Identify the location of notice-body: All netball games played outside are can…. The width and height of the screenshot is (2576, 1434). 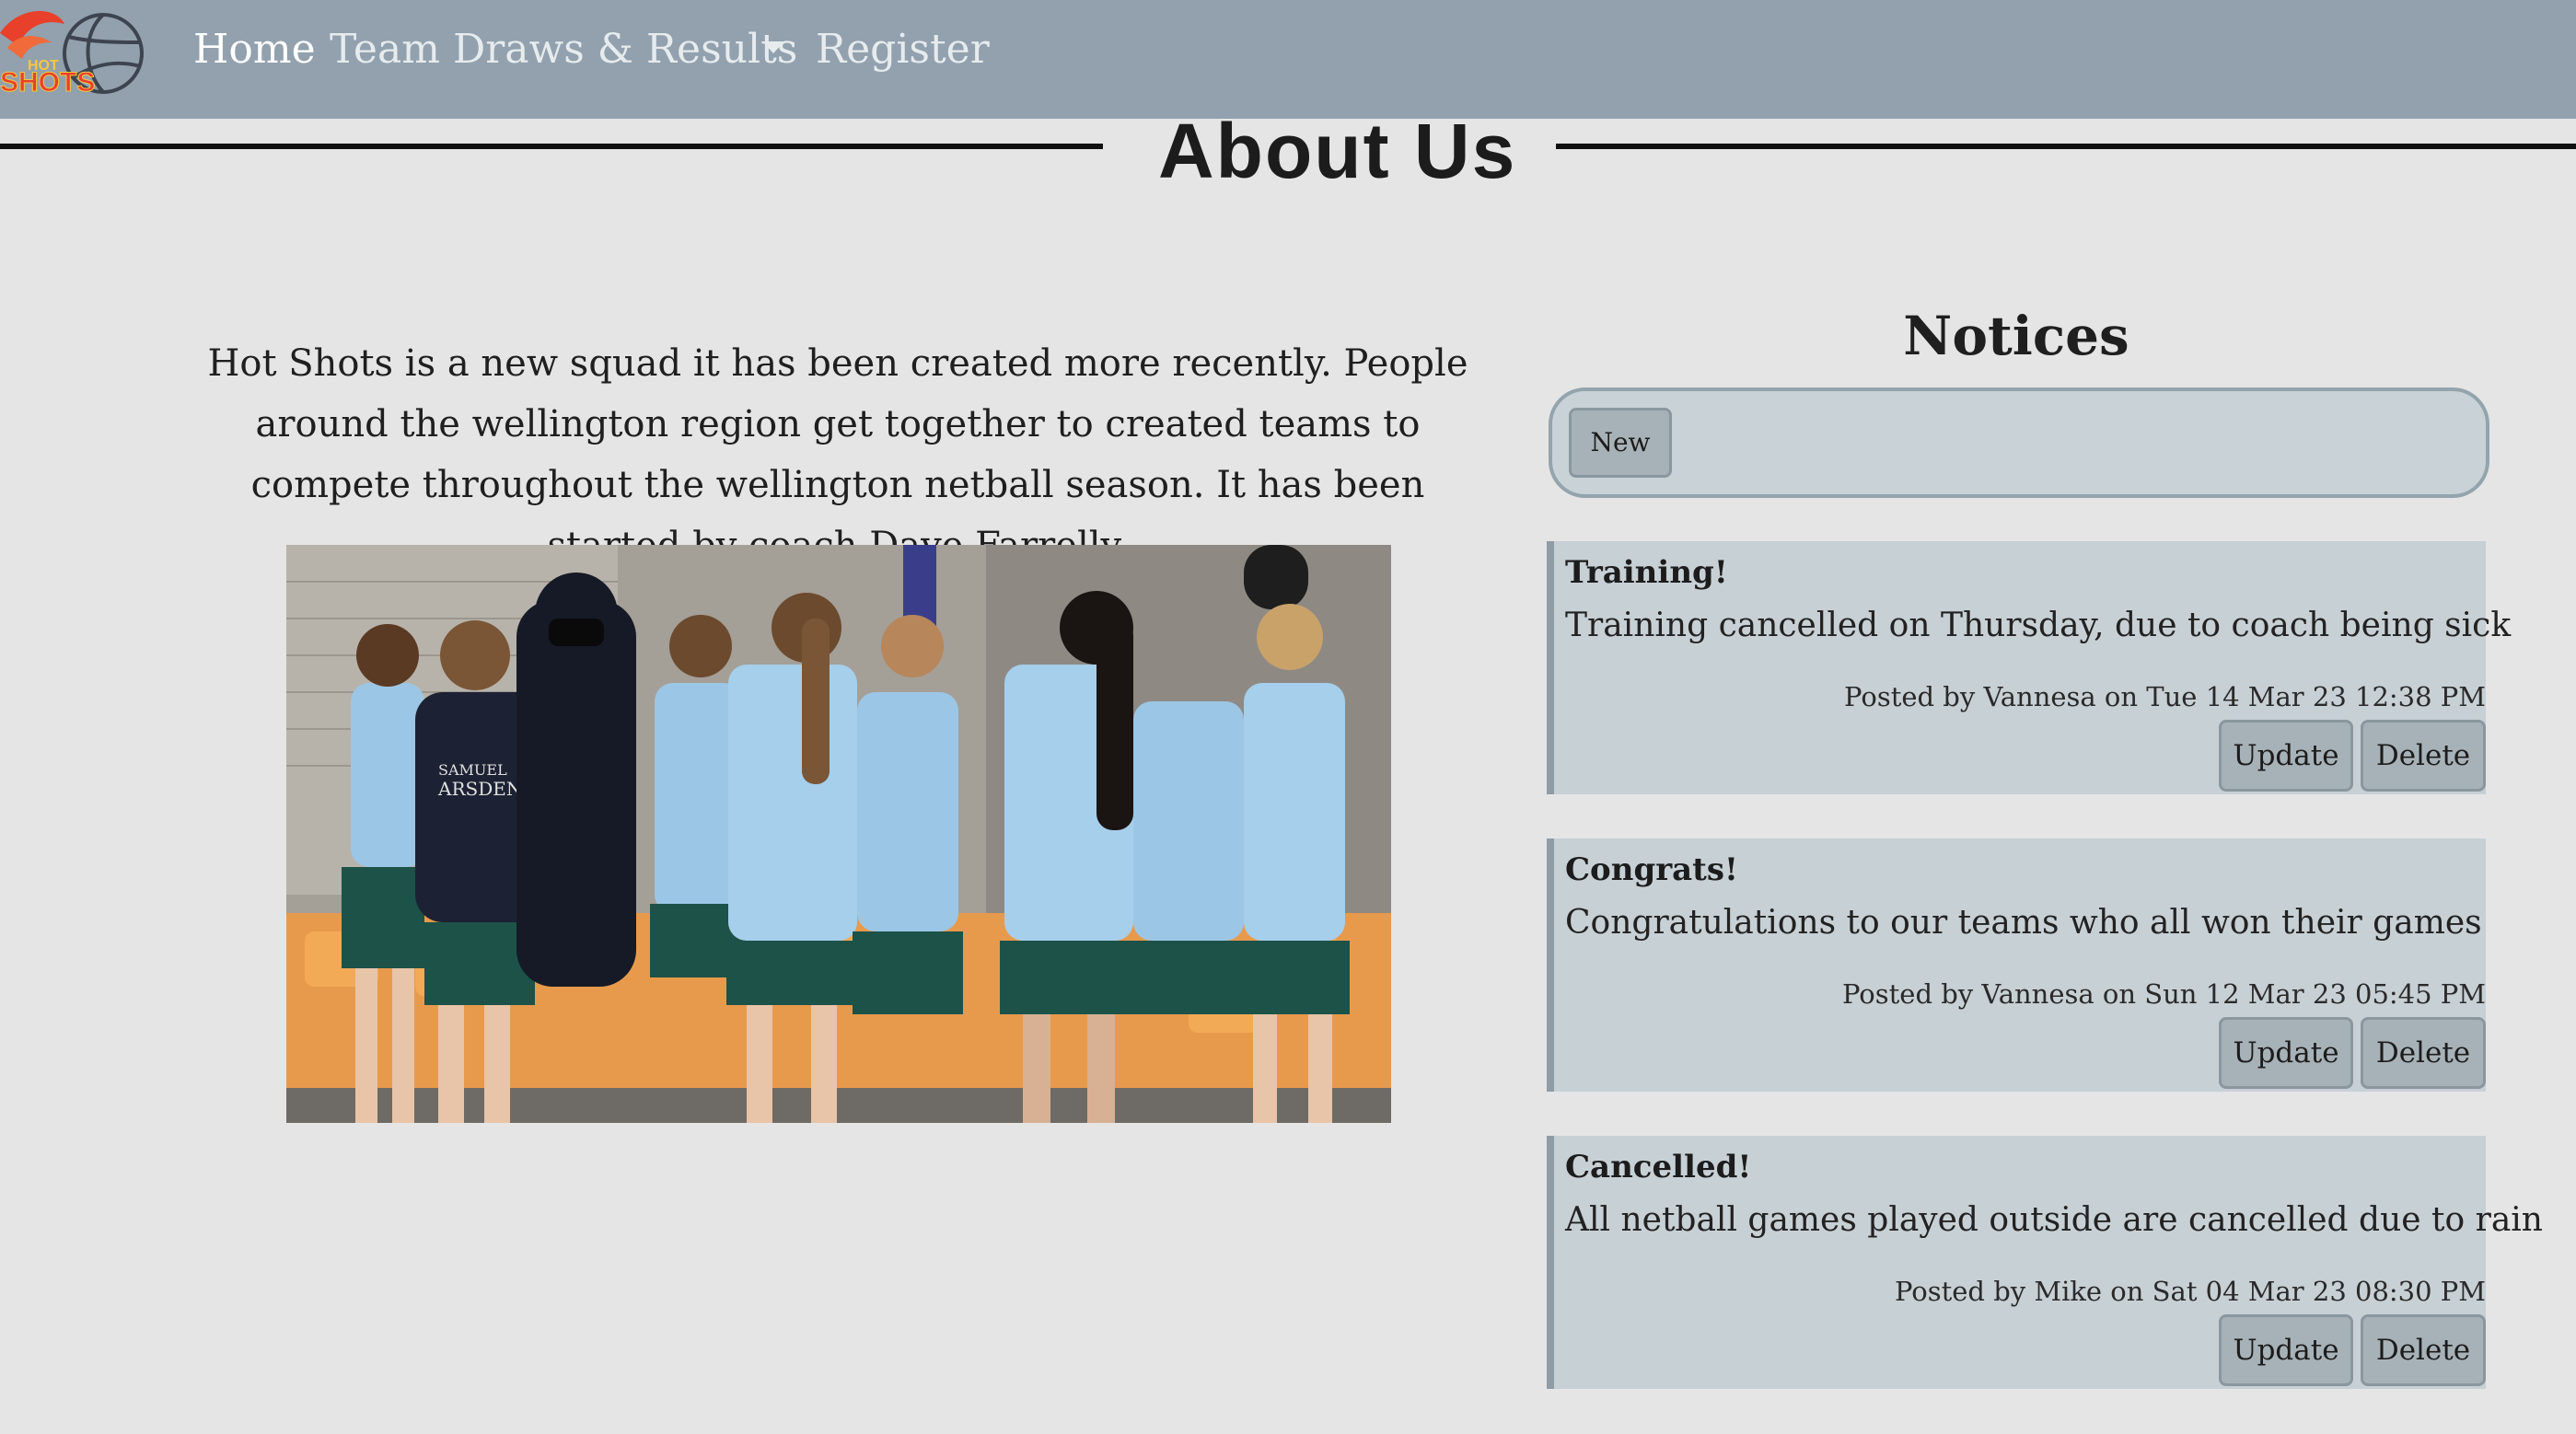
(2054, 1220).